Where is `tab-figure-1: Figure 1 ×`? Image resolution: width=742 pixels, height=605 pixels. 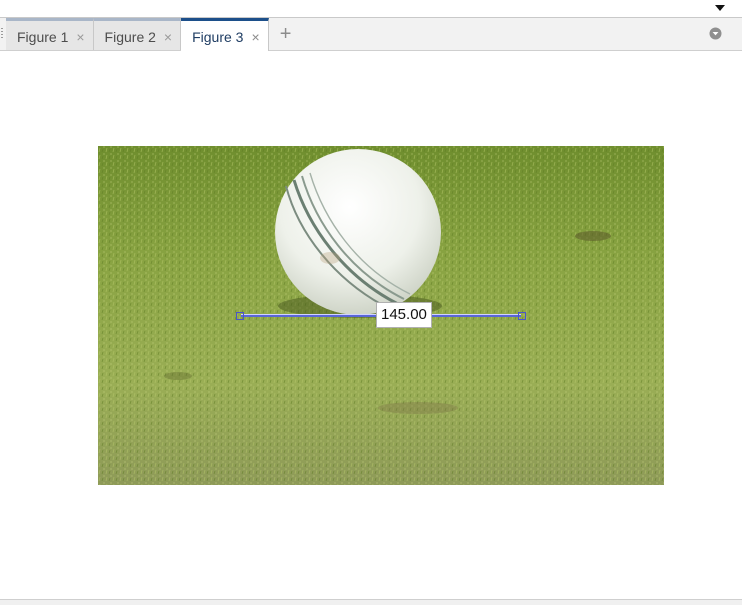
tab-figure-1: Figure 1 × is located at coordinates (50, 34).